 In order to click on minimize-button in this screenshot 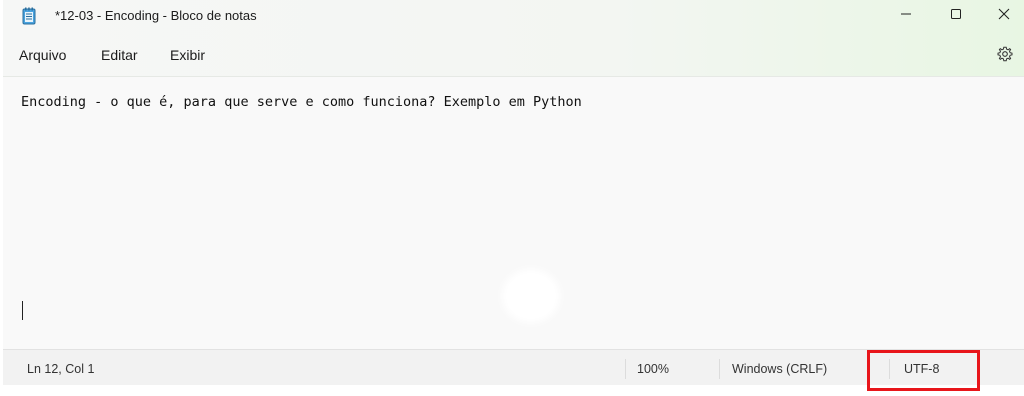, I will do `click(906, 16)`.